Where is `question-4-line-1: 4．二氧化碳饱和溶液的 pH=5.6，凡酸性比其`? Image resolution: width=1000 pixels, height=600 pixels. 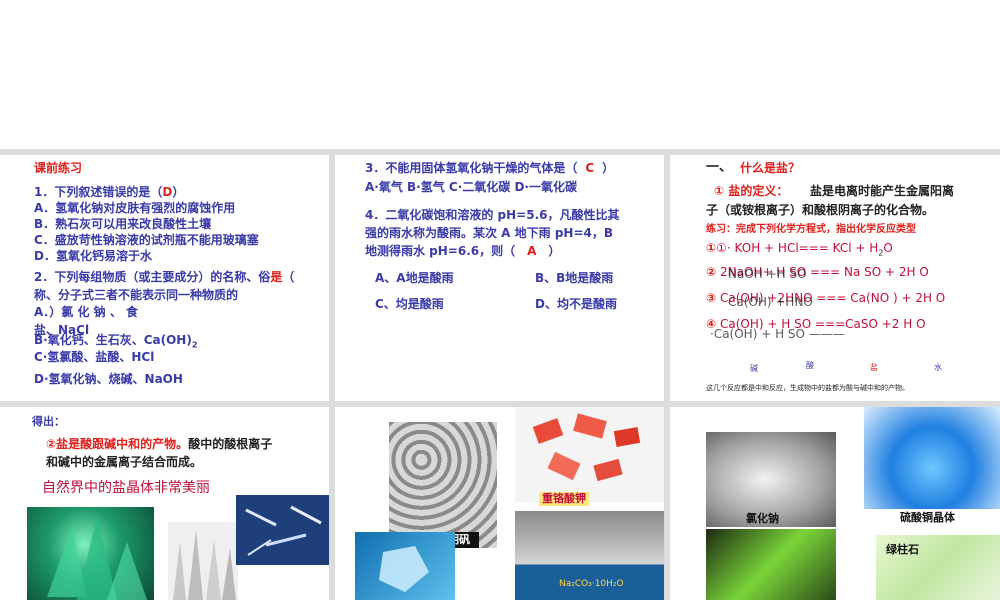 question-4-line-1: 4．二氧化碳饱和溶液的 pH=5.6，凡酸性比其 is located at coordinates (492, 215).